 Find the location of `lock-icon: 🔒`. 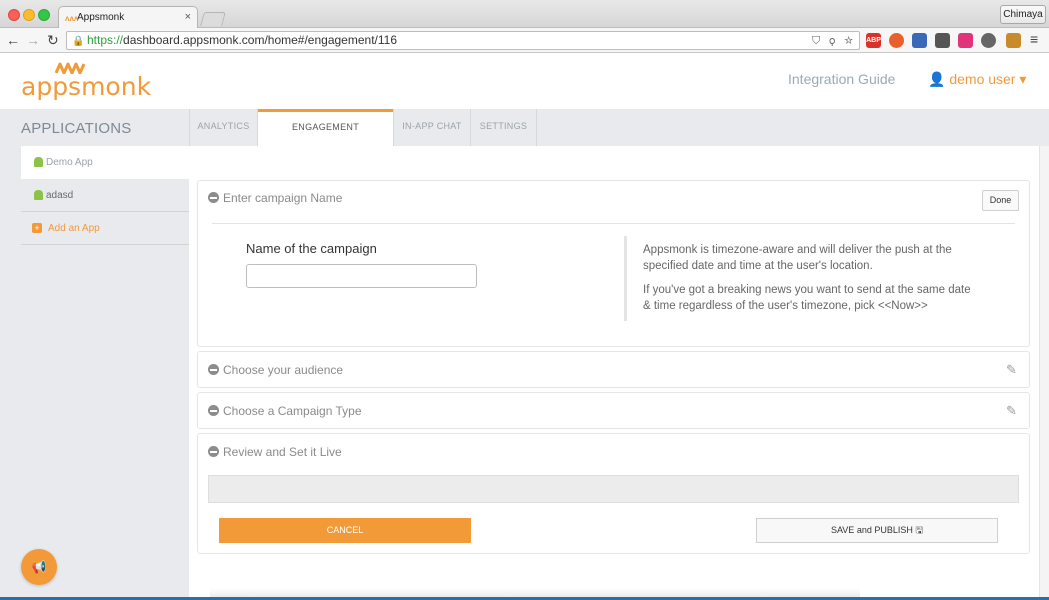

lock-icon: 🔒 is located at coordinates (78, 41).